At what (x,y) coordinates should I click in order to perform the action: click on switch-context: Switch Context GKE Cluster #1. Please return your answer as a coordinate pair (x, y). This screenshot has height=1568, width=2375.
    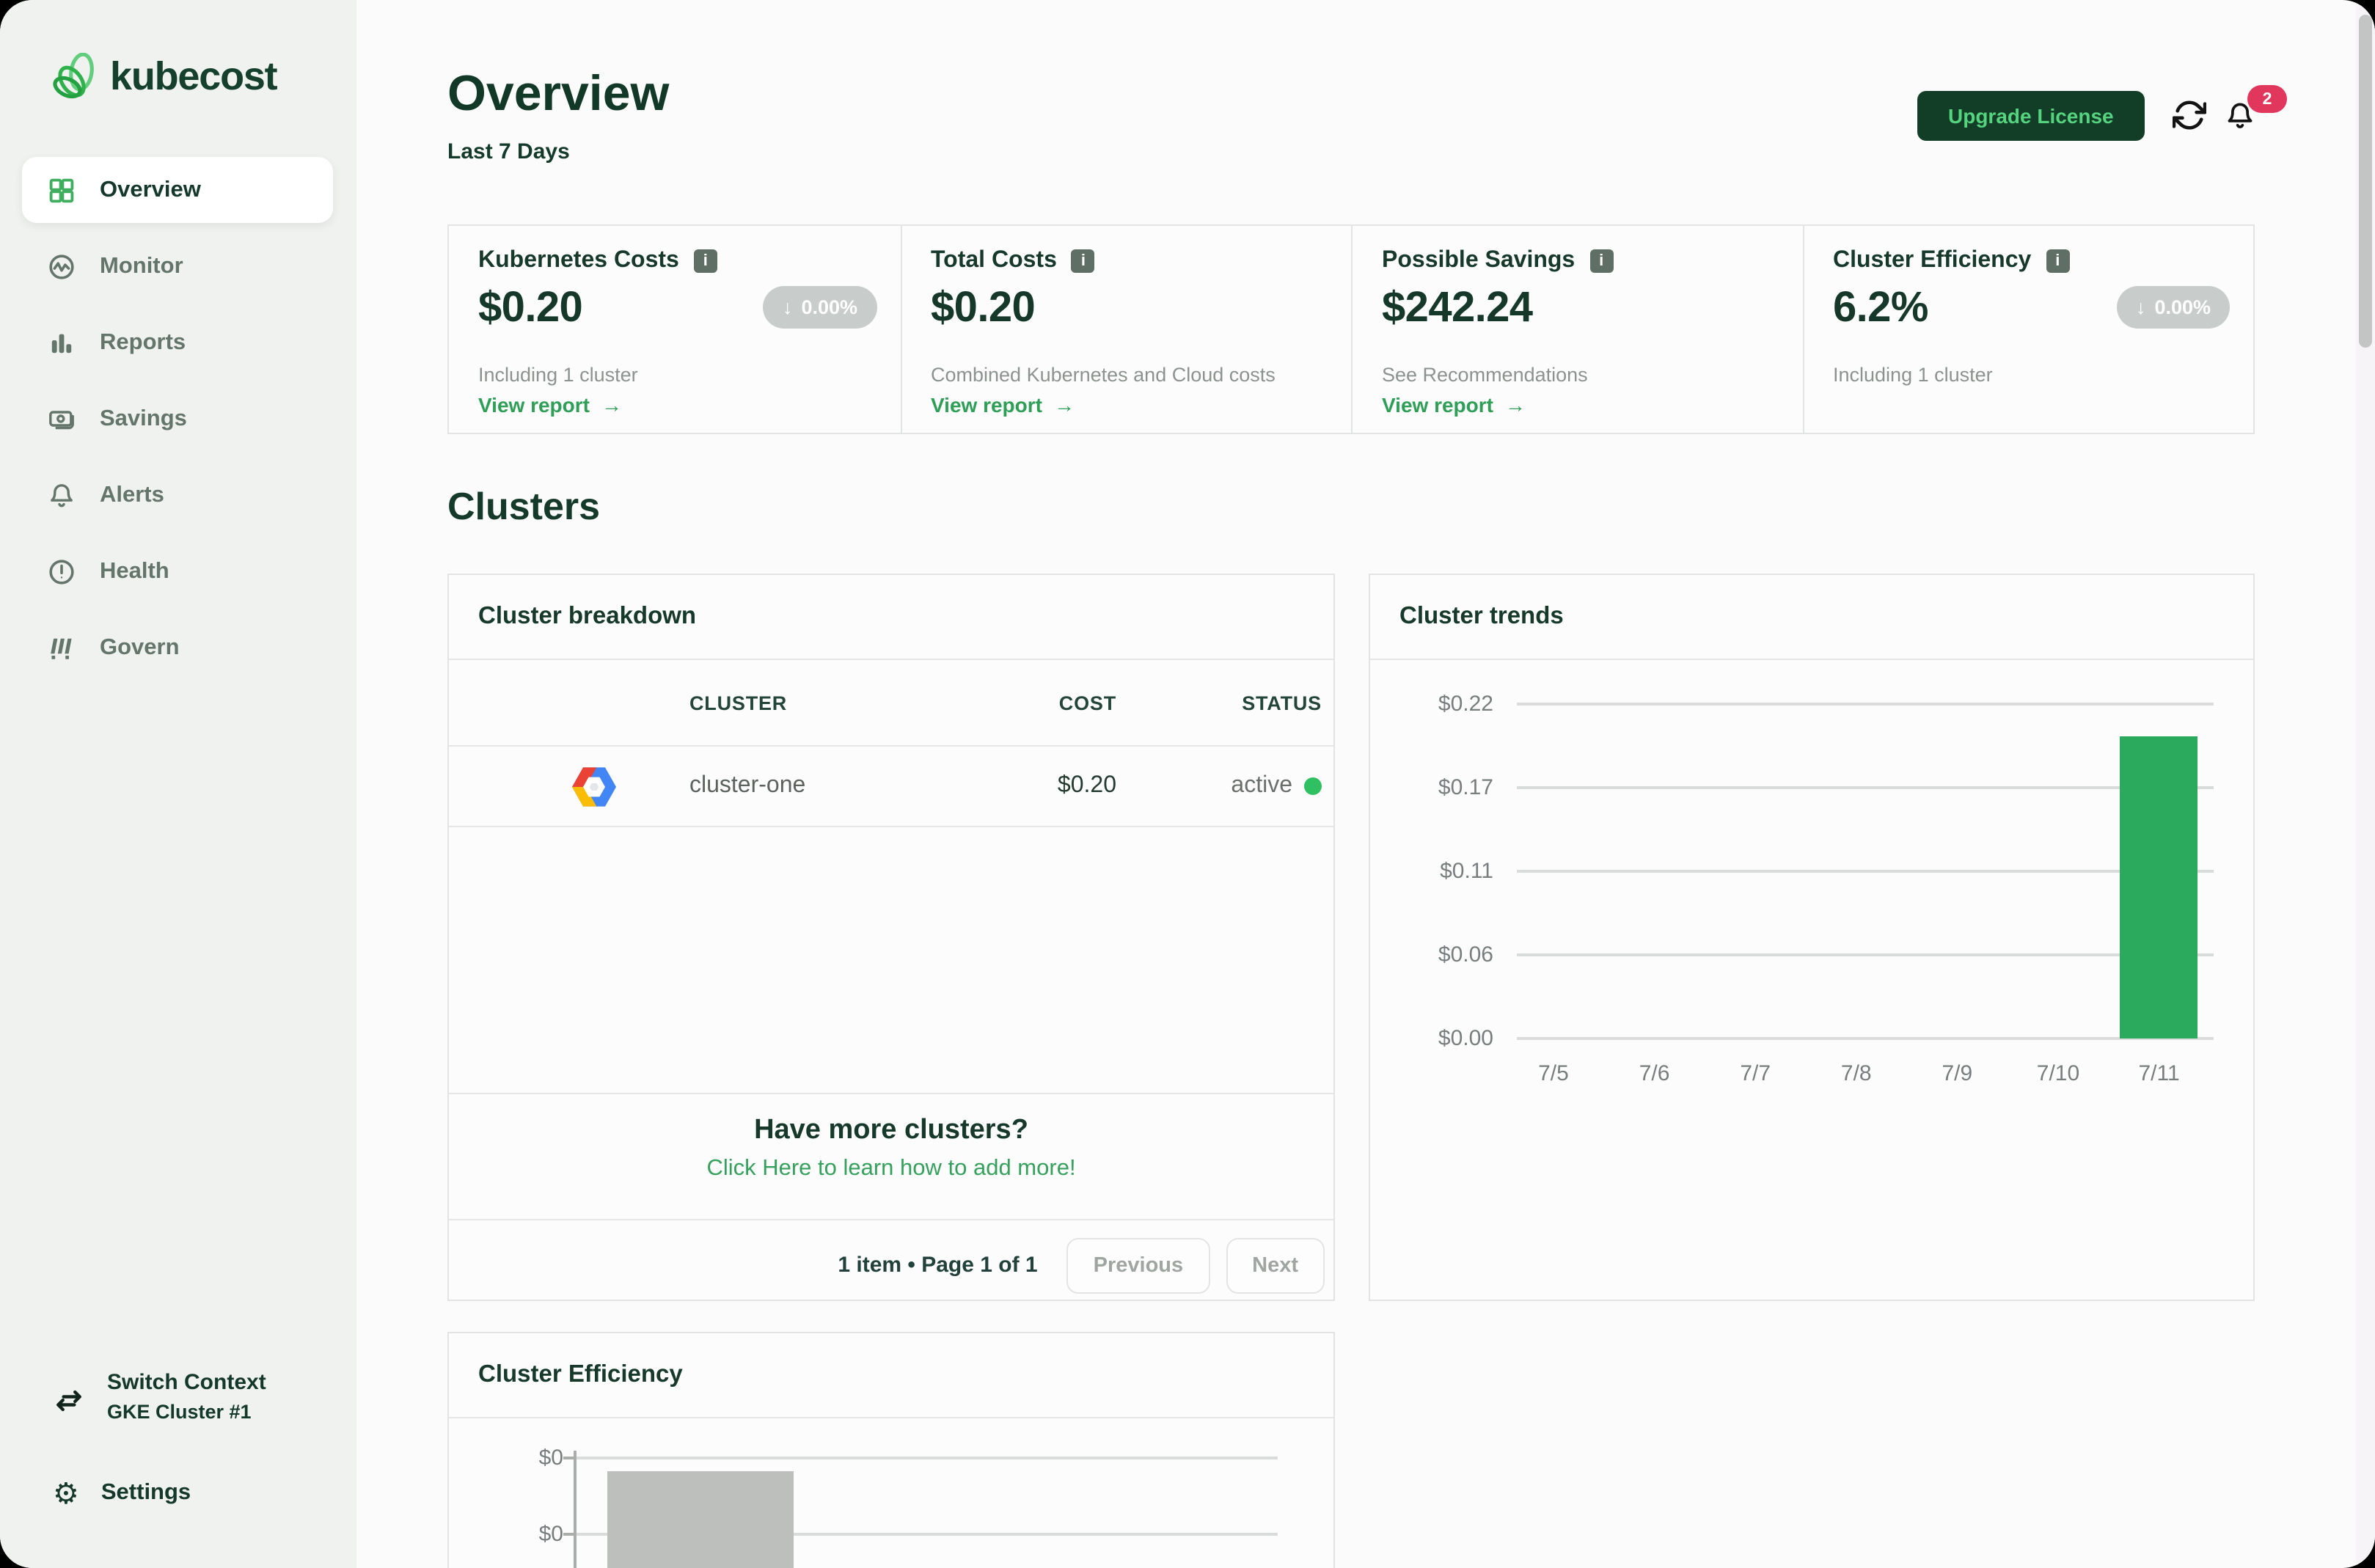
    Looking at the image, I should click on (159, 1396).